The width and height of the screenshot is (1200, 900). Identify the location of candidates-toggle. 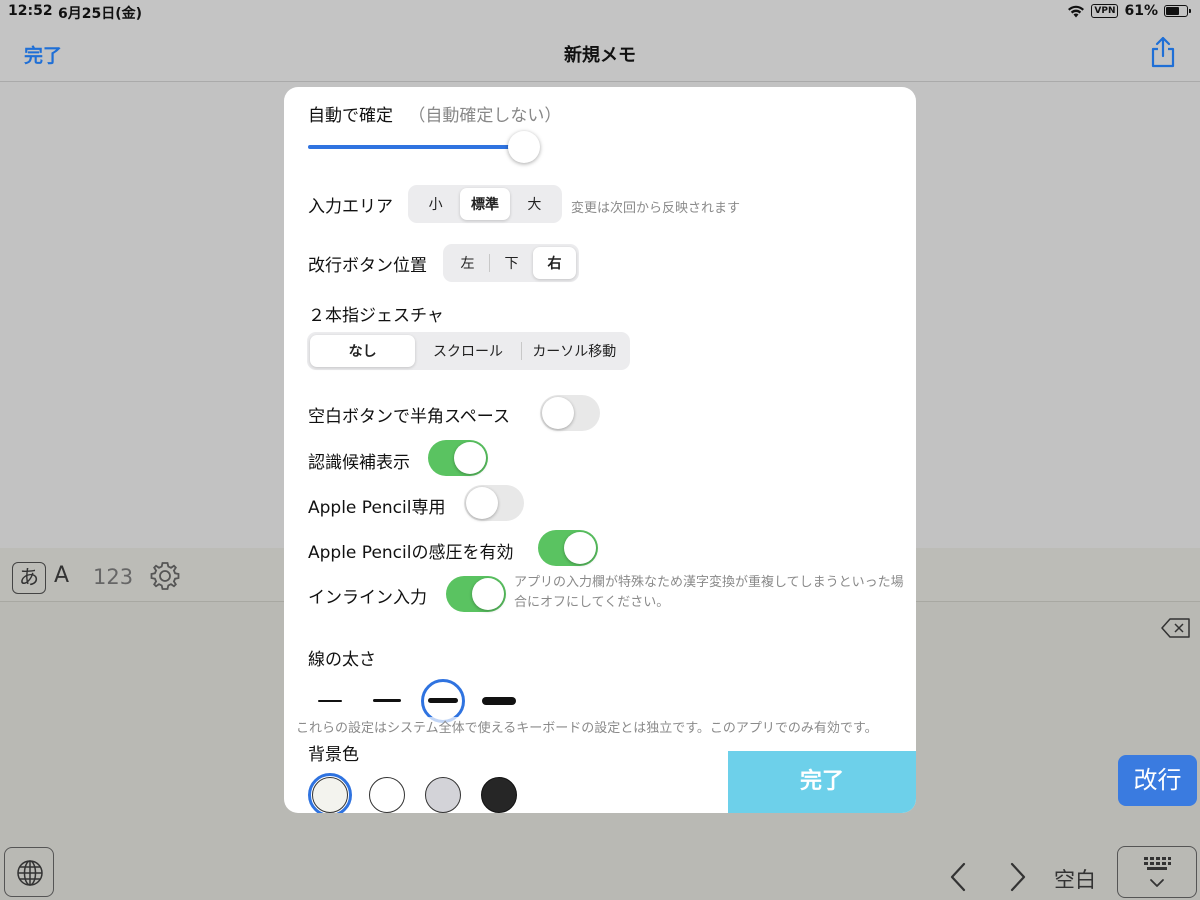
(458, 458).